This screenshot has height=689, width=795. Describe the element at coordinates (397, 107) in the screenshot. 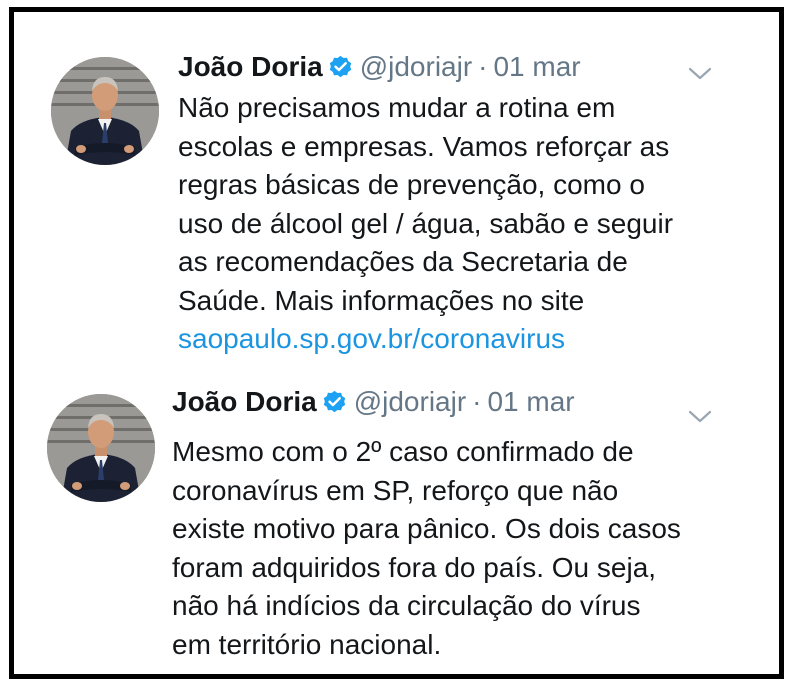

I see `tweet-text-line: Não precisamos mudar a rotina em` at that location.